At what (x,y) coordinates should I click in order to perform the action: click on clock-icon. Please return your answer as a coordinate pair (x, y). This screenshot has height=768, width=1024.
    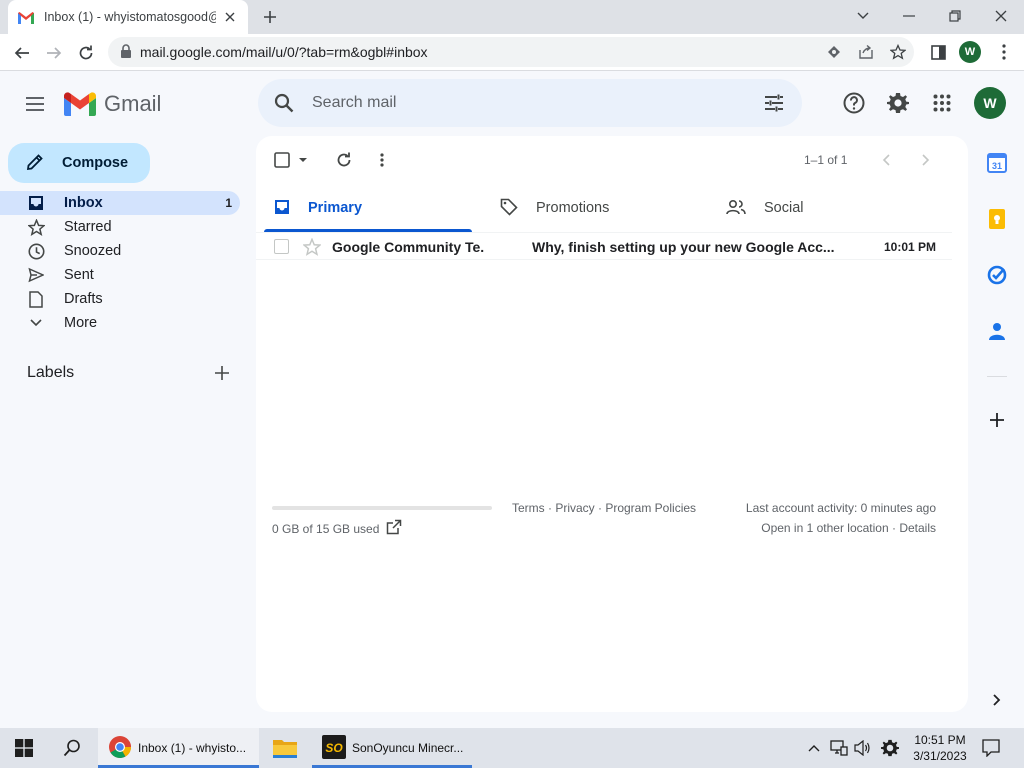
    Looking at the image, I should click on (36, 251).